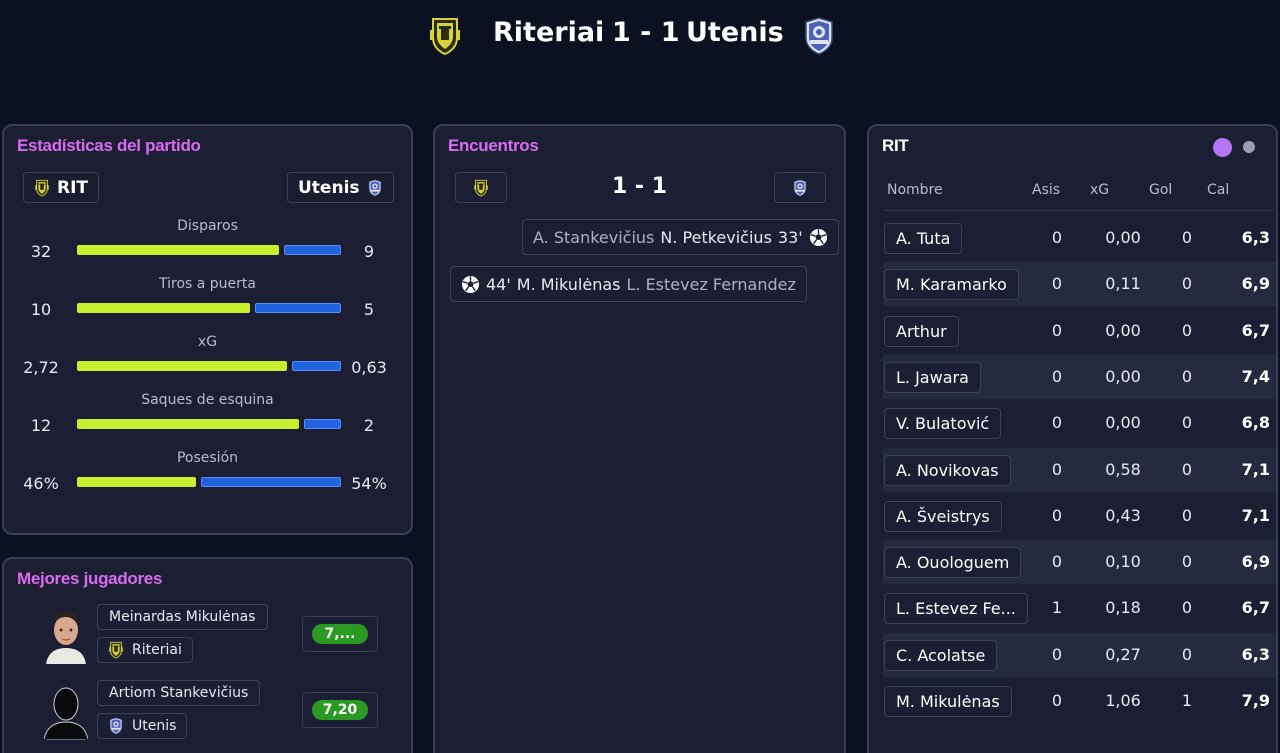 The width and height of the screenshot is (1280, 753). I want to click on table-row: V. Bulatović 0 0,00 0 6,8, so click(1079, 423).